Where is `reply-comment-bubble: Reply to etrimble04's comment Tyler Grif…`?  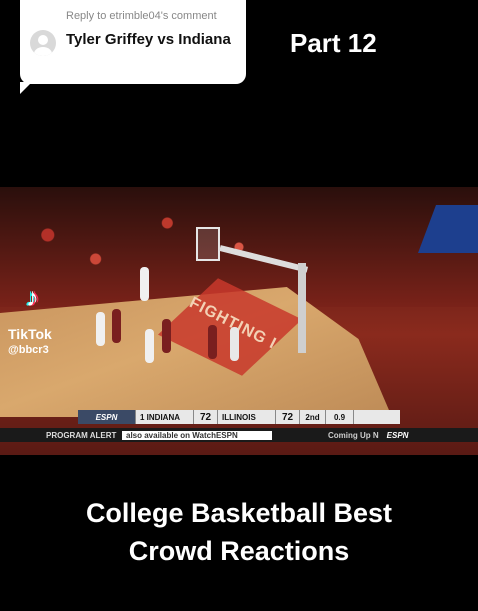
reply-comment-bubble: Reply to etrimble04's comment Tyler Grif… is located at coordinates (133, 47).